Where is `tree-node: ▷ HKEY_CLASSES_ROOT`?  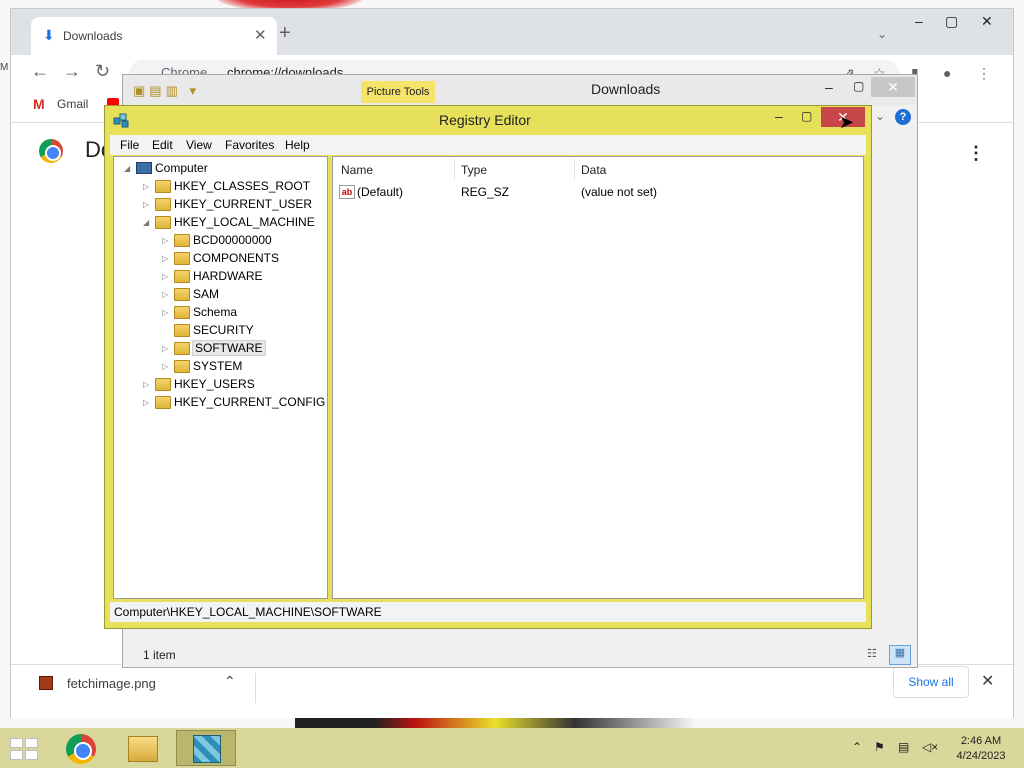 tree-node: ▷ HKEY_CLASSES_ROOT is located at coordinates (226, 186).